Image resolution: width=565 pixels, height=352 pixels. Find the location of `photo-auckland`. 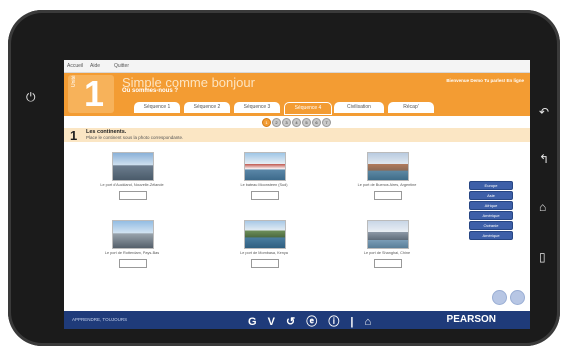

photo-auckland is located at coordinates (133, 166).